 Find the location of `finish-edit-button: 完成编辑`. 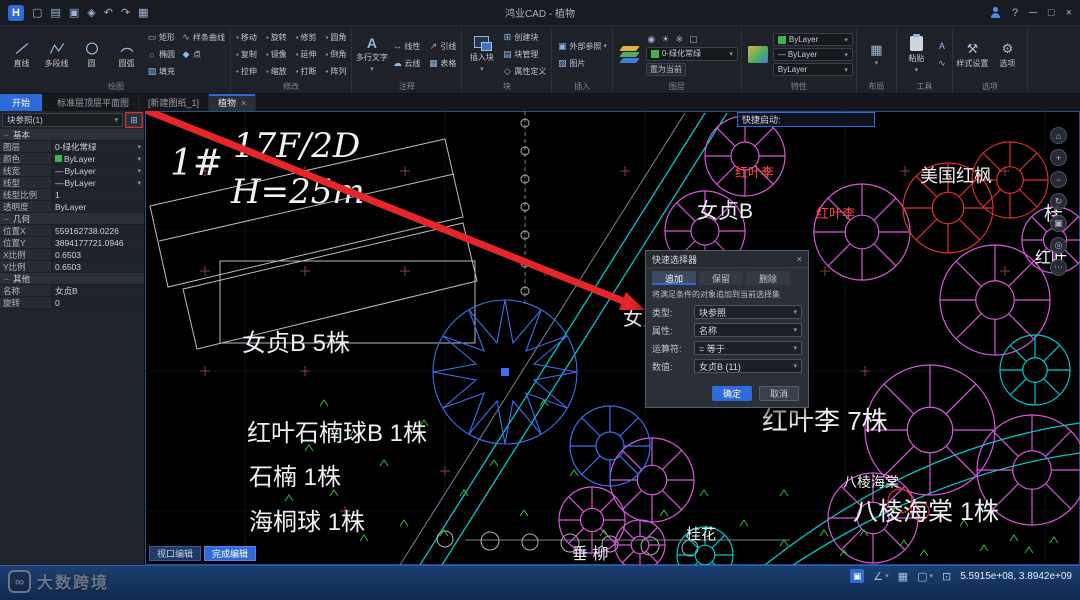

finish-edit-button: 完成编辑 is located at coordinates (230, 553).